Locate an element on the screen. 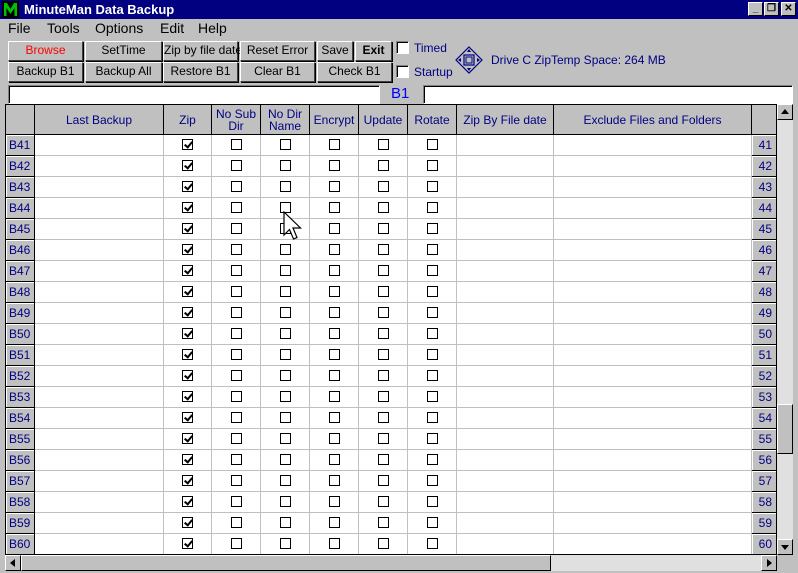  zip-by-file-date-button: Zip by file date is located at coordinates (202, 51).